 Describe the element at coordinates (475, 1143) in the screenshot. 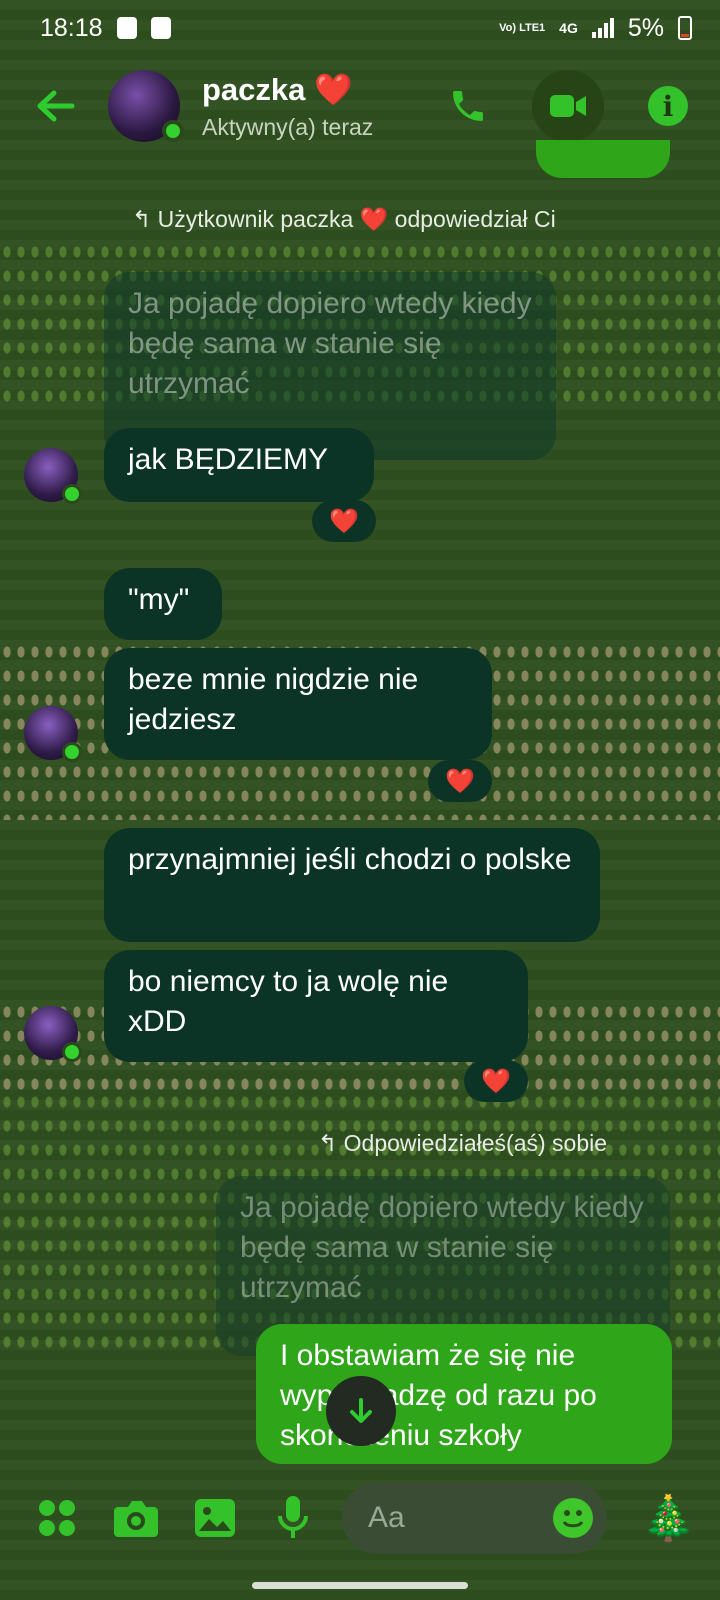

I see `reply-note-text: Odpowiedziałeś(aś) sobie` at that location.